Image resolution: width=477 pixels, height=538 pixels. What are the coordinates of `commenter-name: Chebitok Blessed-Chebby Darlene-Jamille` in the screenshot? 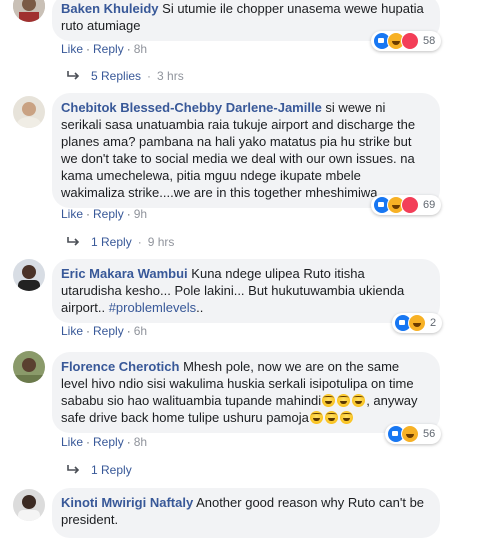 It's located at (191, 107).